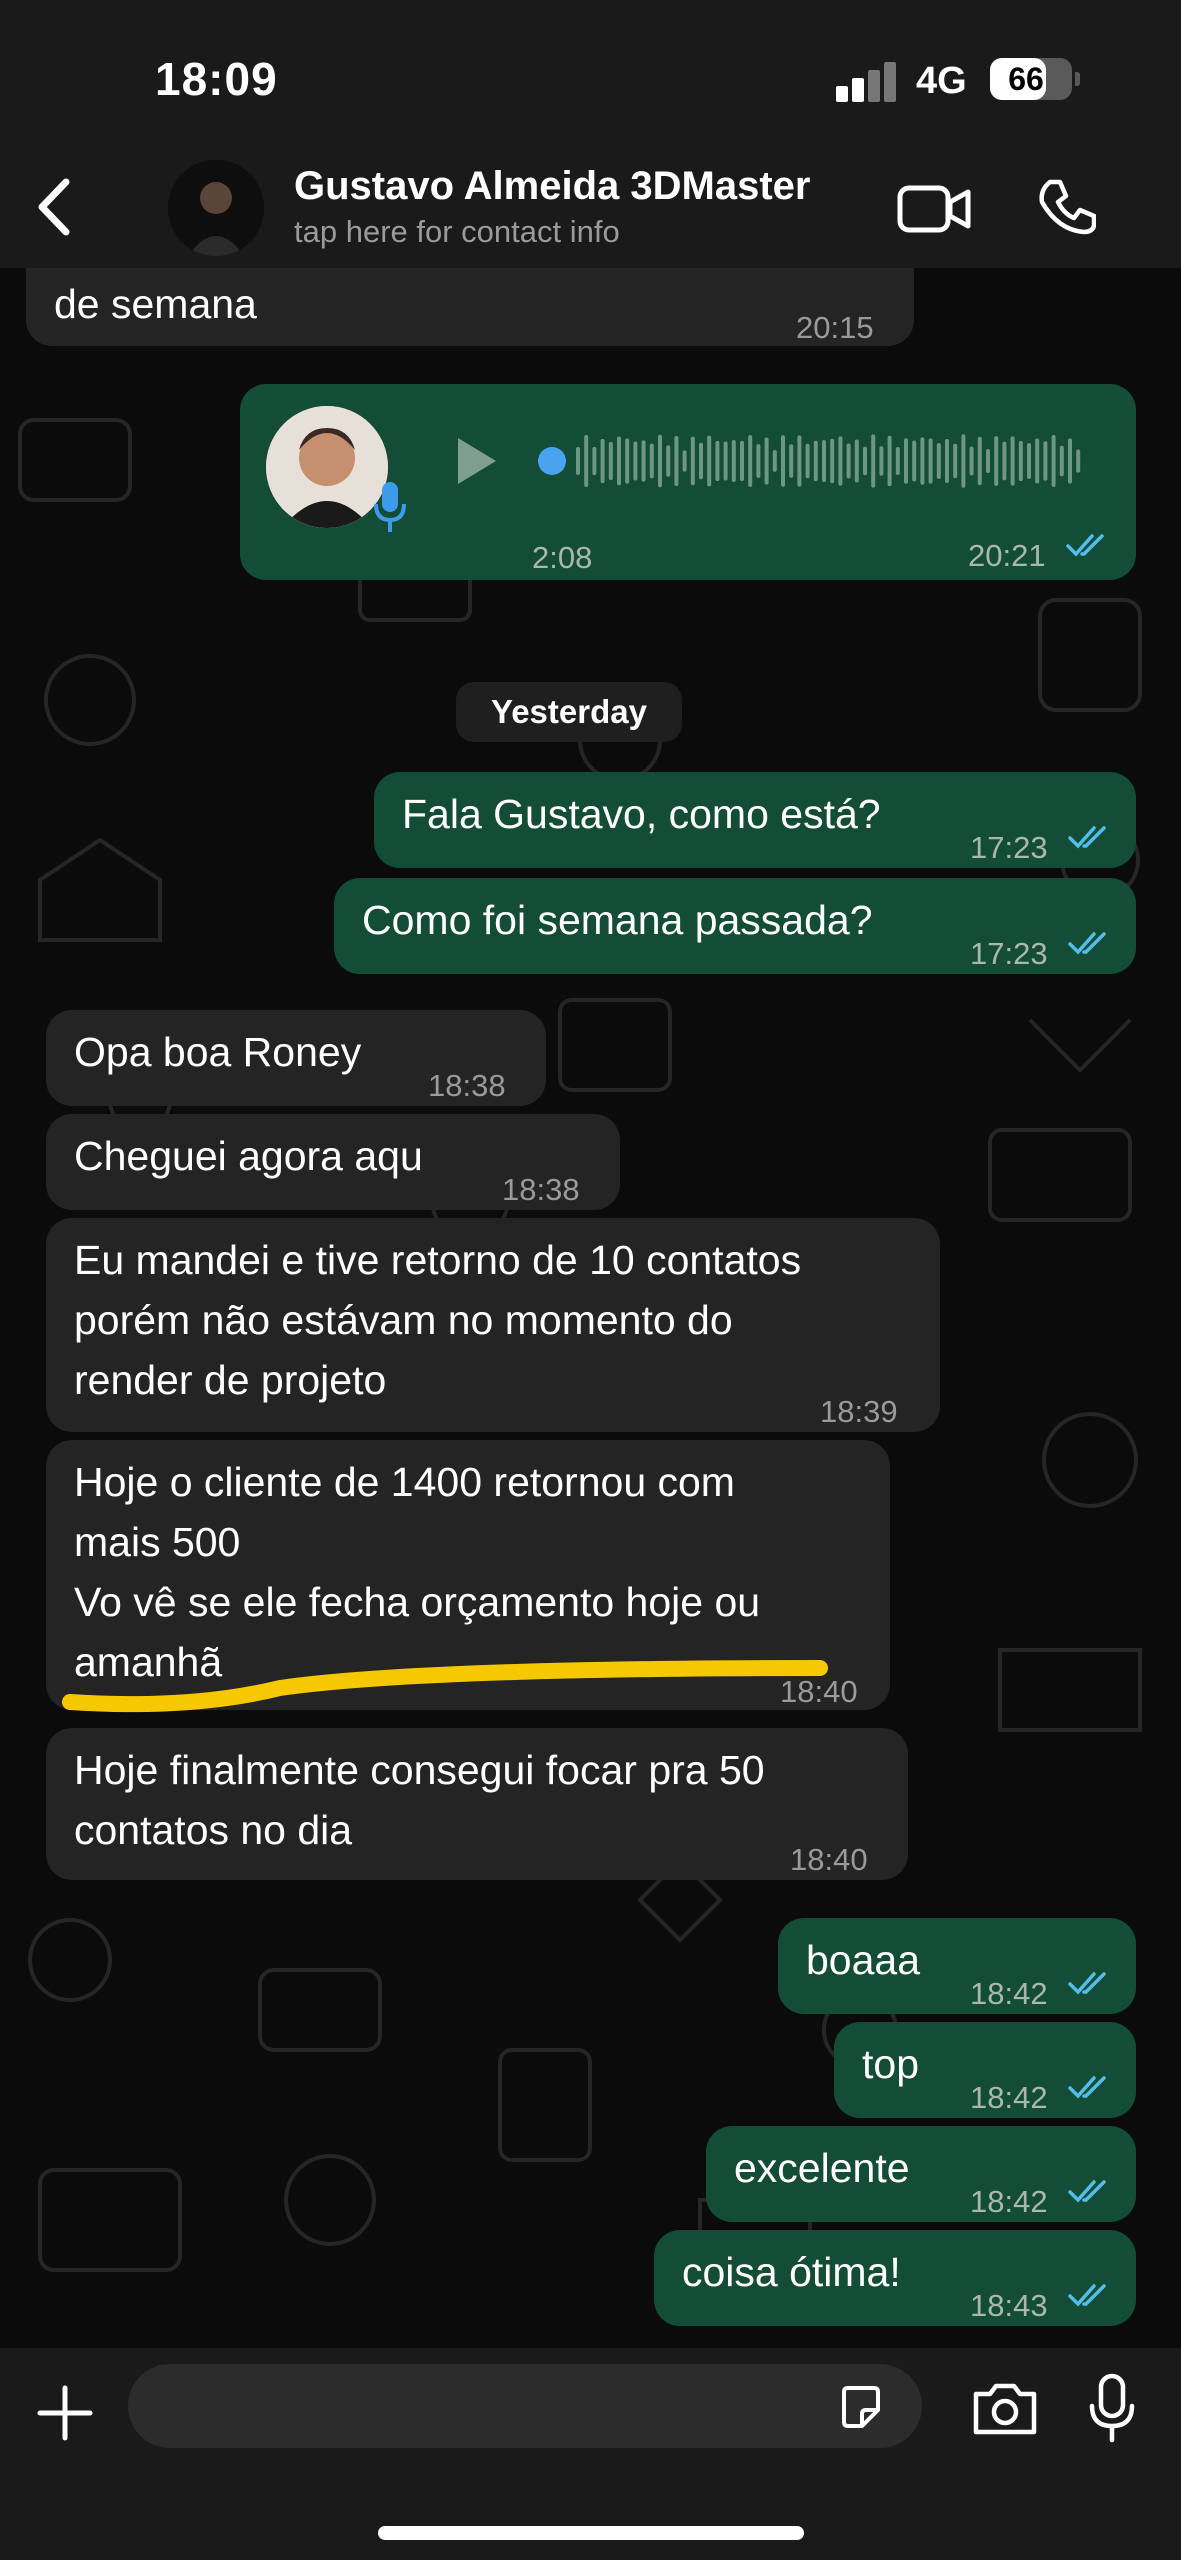 The height and width of the screenshot is (2560, 1181). What do you see at coordinates (921, 2174) in the screenshot?
I see `message-outgoing: excelente 18:42` at bounding box center [921, 2174].